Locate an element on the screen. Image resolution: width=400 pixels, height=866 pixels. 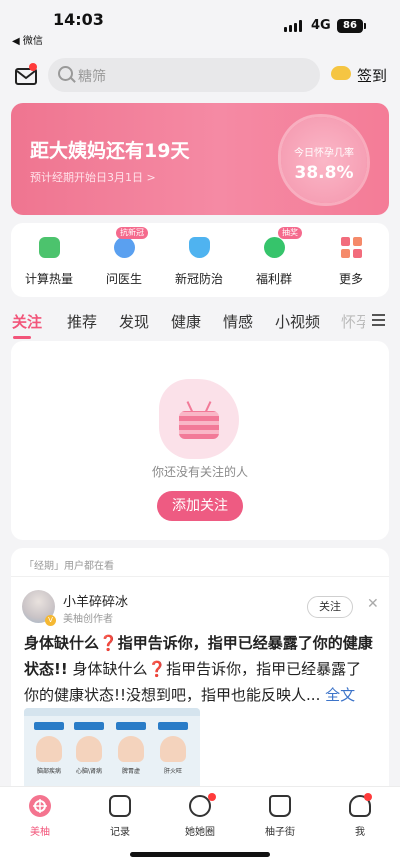
quick-item-doctor: 抗新冠 问医生 is located at coordinates (124, 260).